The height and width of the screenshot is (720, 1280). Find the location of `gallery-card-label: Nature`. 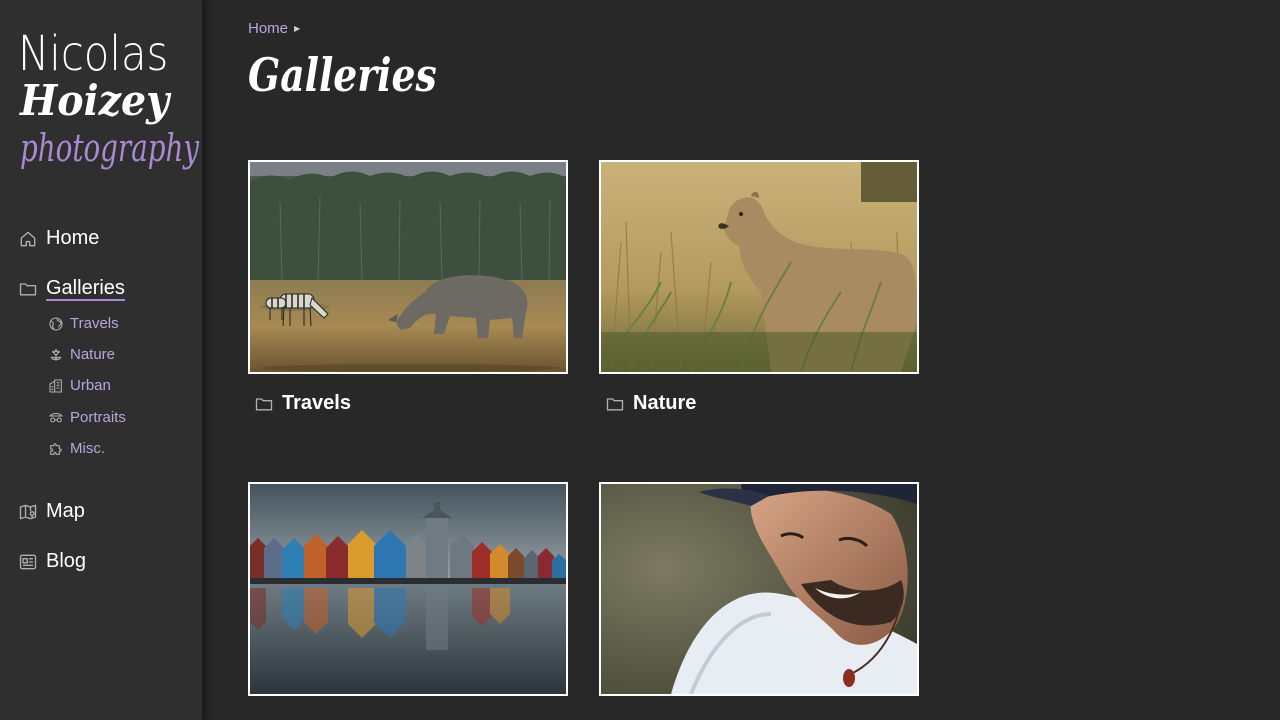

gallery-card-label: Nature is located at coordinates (665, 403).